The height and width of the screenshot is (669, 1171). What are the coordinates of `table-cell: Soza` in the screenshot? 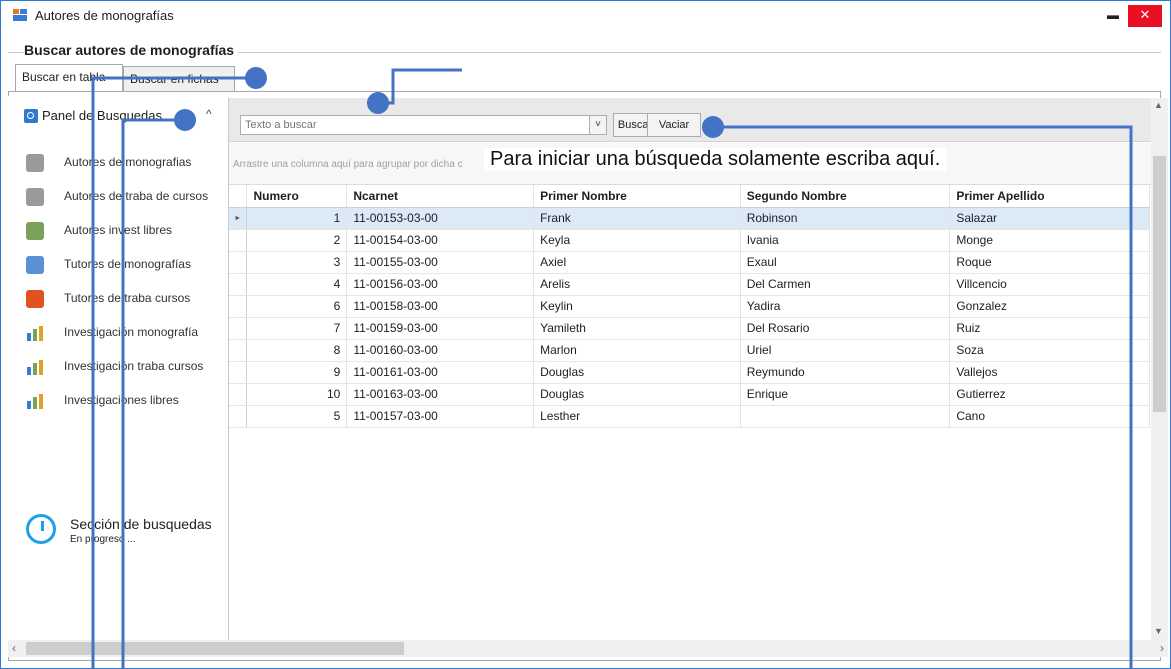 It's located at (1049, 350).